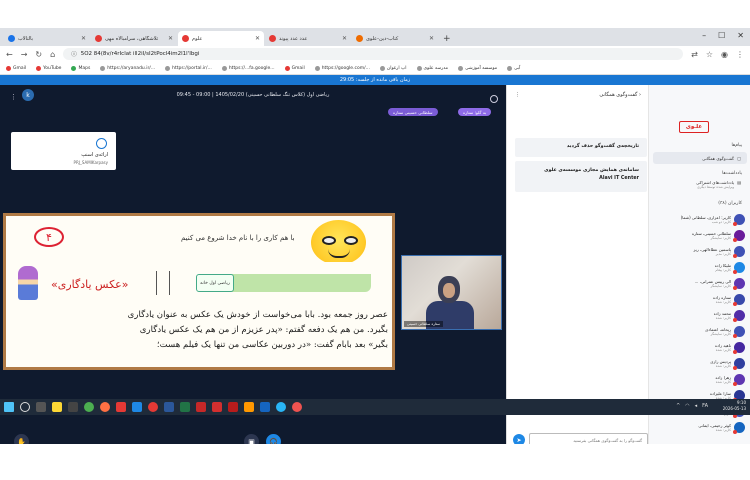  I want to click on user-list-item: ملیکا زاده کاربر: پیغام, so click(700, 267).